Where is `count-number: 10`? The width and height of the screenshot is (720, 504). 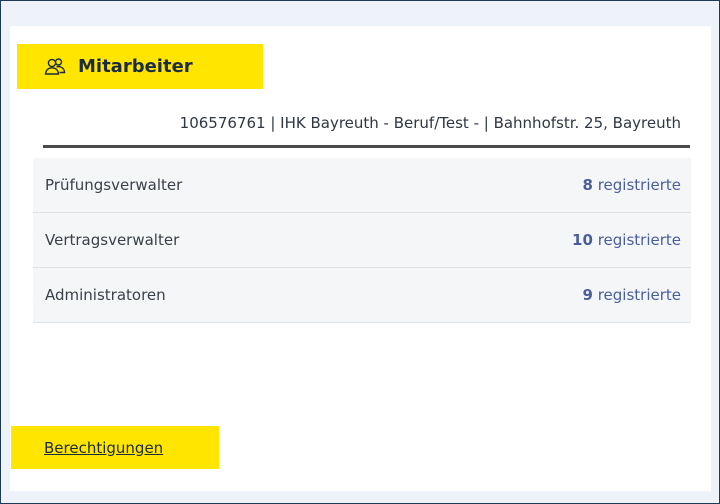 count-number: 10 is located at coordinates (582, 240).